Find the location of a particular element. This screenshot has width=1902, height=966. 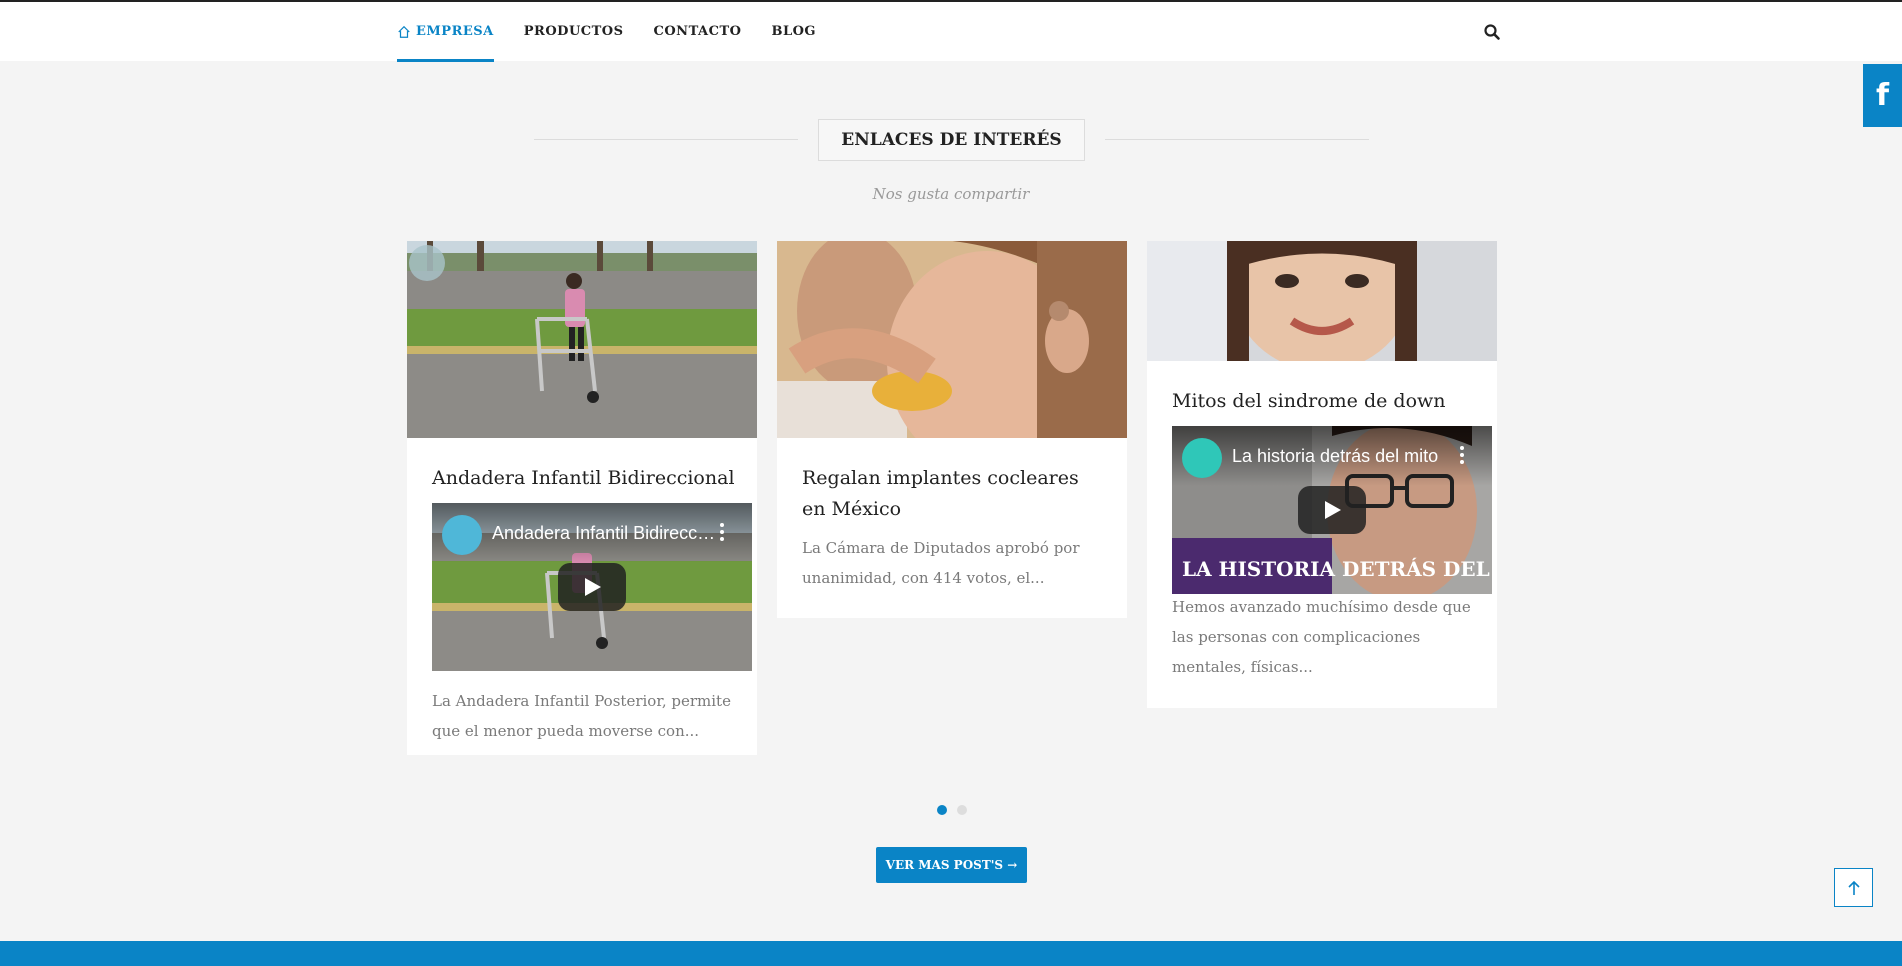

heading-divider-left is located at coordinates (666, 139).